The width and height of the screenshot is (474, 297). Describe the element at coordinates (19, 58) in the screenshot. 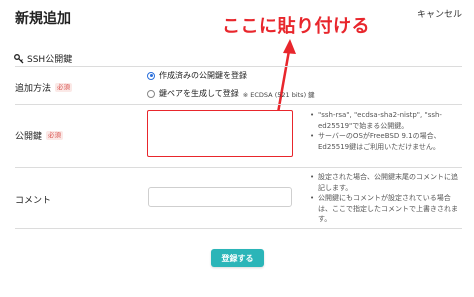

I see `key-icon` at that location.